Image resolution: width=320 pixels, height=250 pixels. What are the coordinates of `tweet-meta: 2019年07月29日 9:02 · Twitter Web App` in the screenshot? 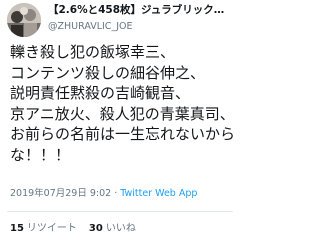 It's located at (103, 194).